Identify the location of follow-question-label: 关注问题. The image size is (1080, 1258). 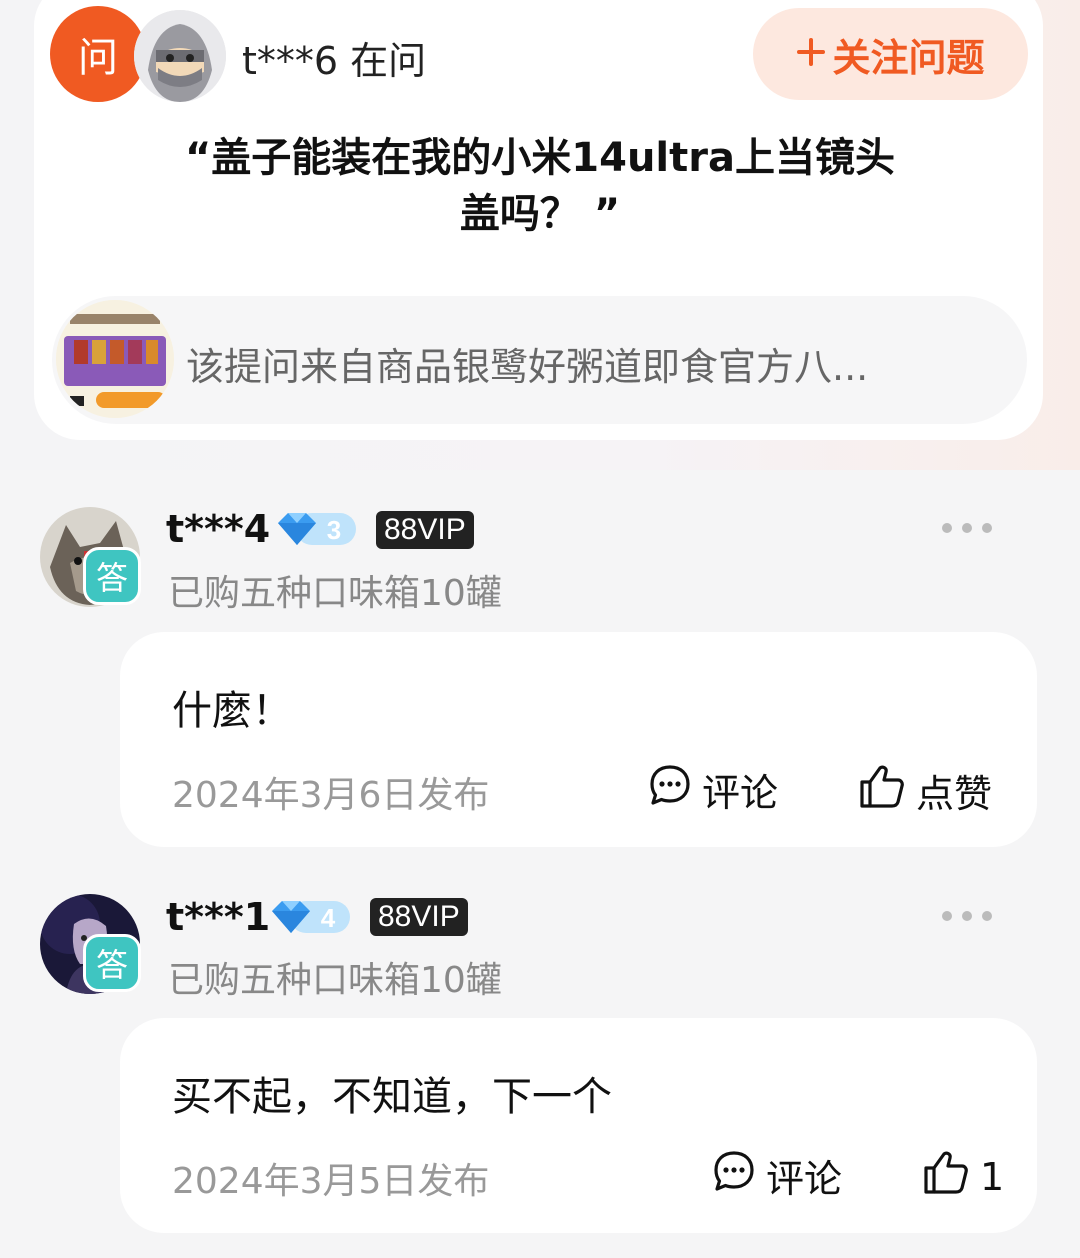
(908, 57).